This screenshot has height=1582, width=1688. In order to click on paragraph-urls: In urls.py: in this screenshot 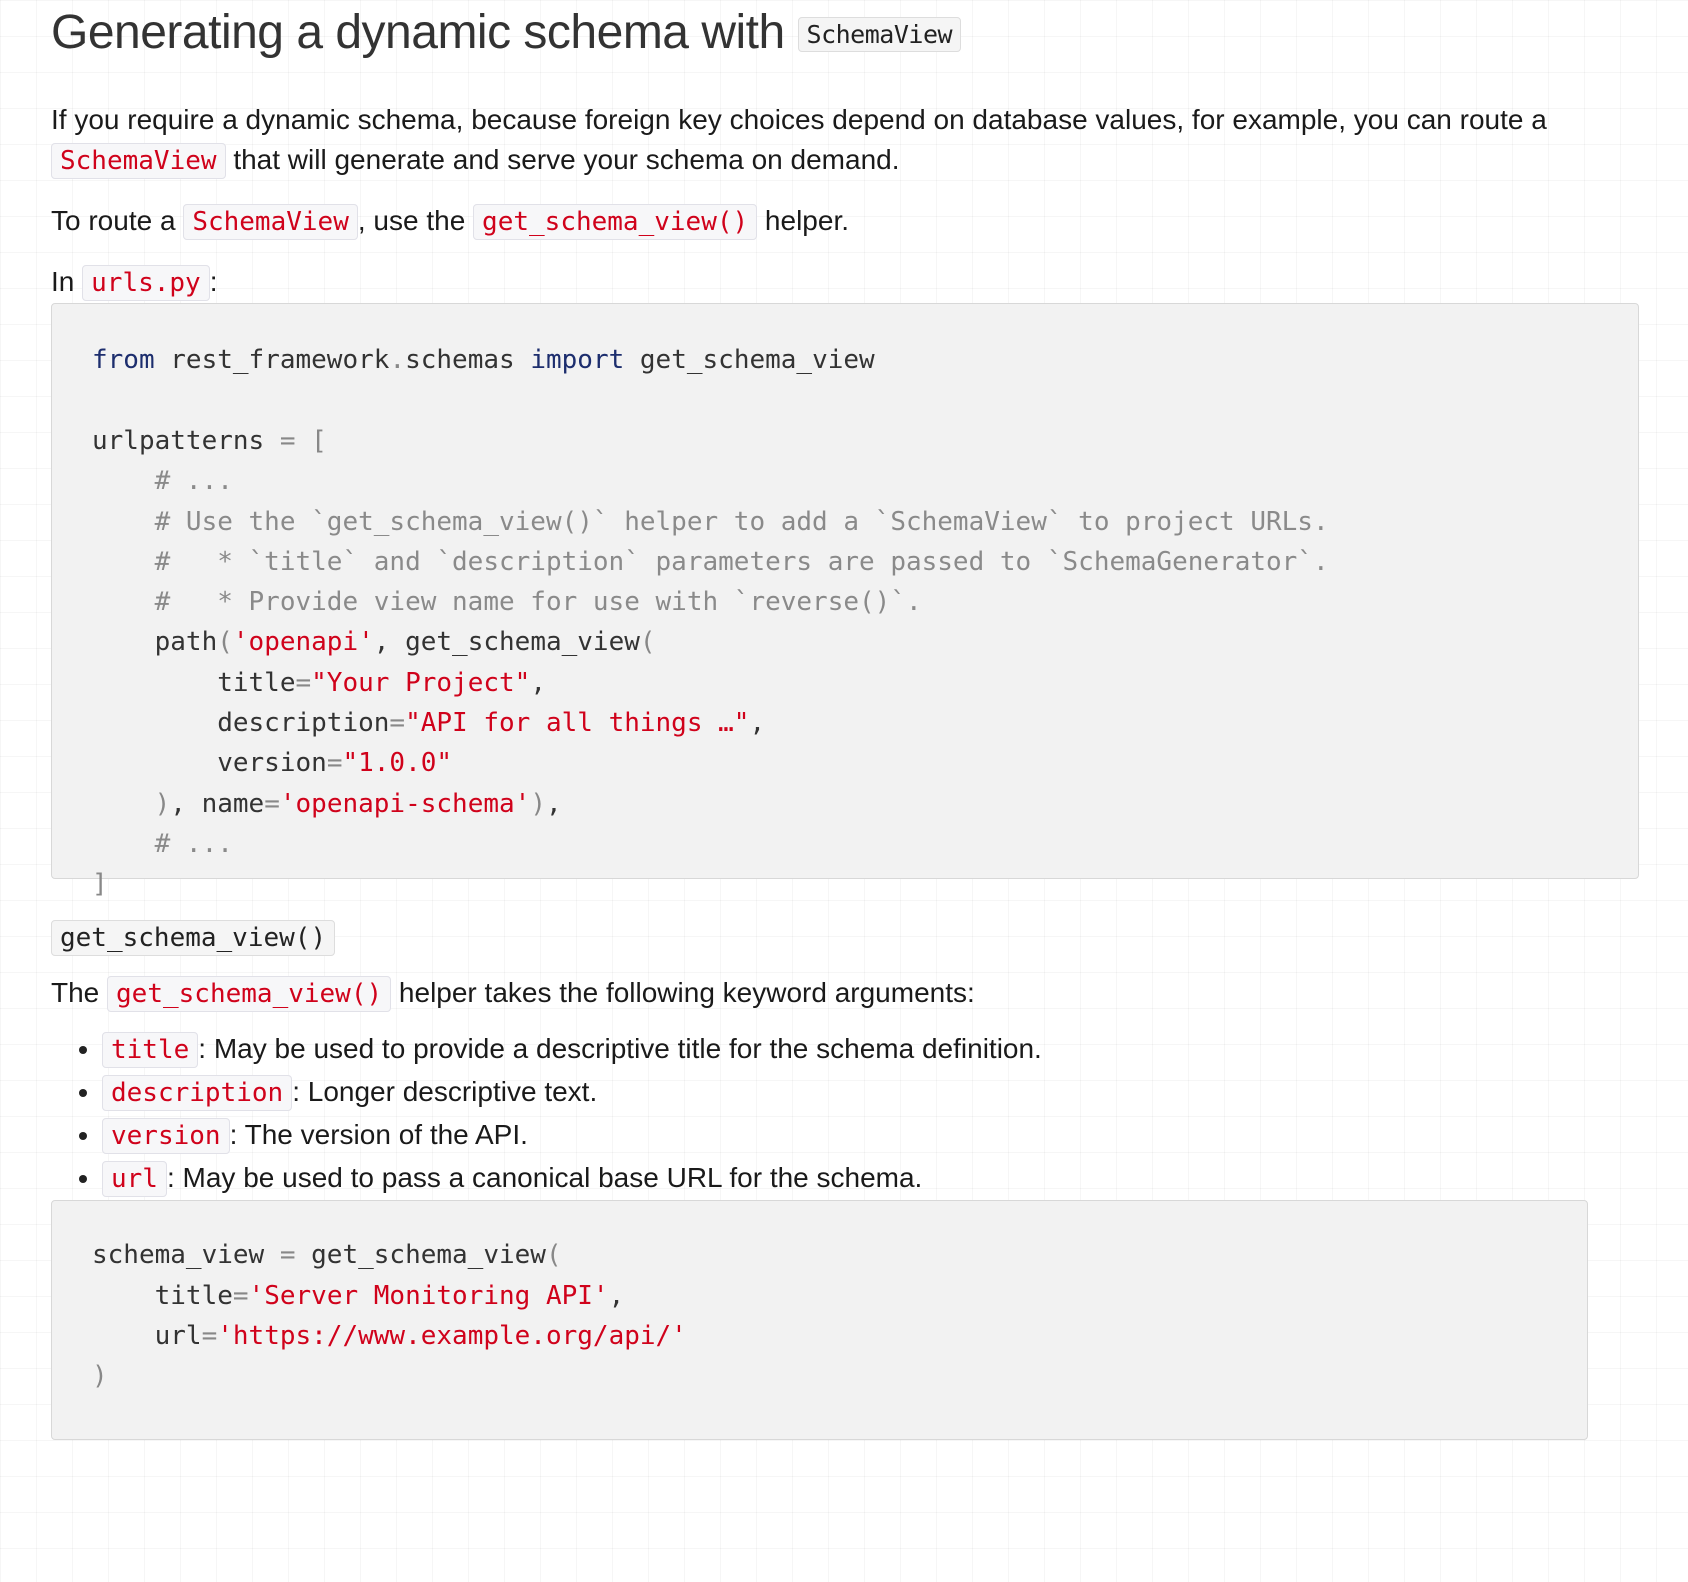, I will do `click(867, 282)`.